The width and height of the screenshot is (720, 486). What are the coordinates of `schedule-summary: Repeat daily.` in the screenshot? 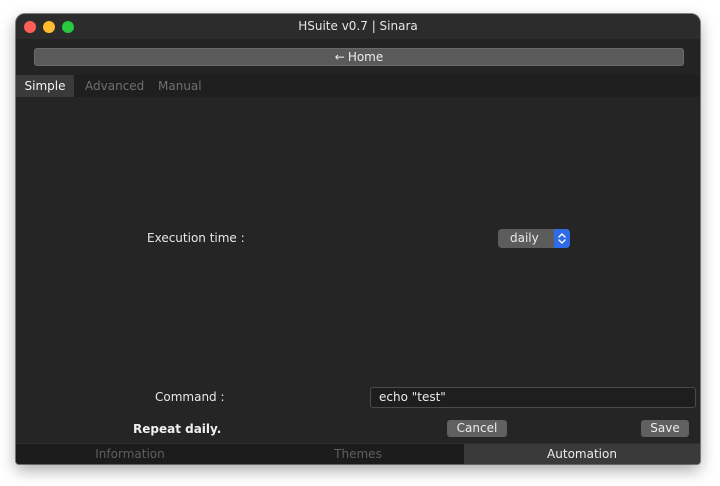 It's located at (177, 429).